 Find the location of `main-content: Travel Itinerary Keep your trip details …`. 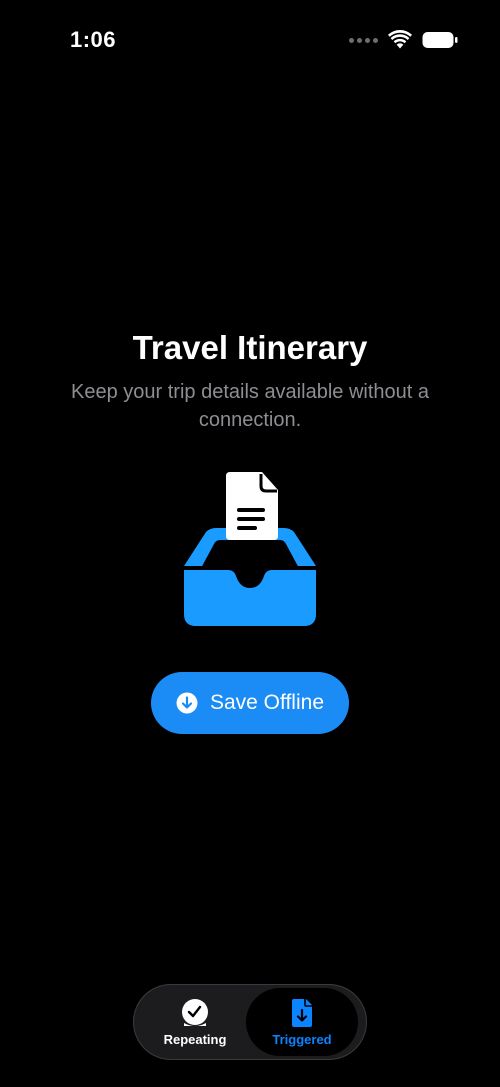

main-content: Travel Itinerary Keep your trip details … is located at coordinates (250, 381).